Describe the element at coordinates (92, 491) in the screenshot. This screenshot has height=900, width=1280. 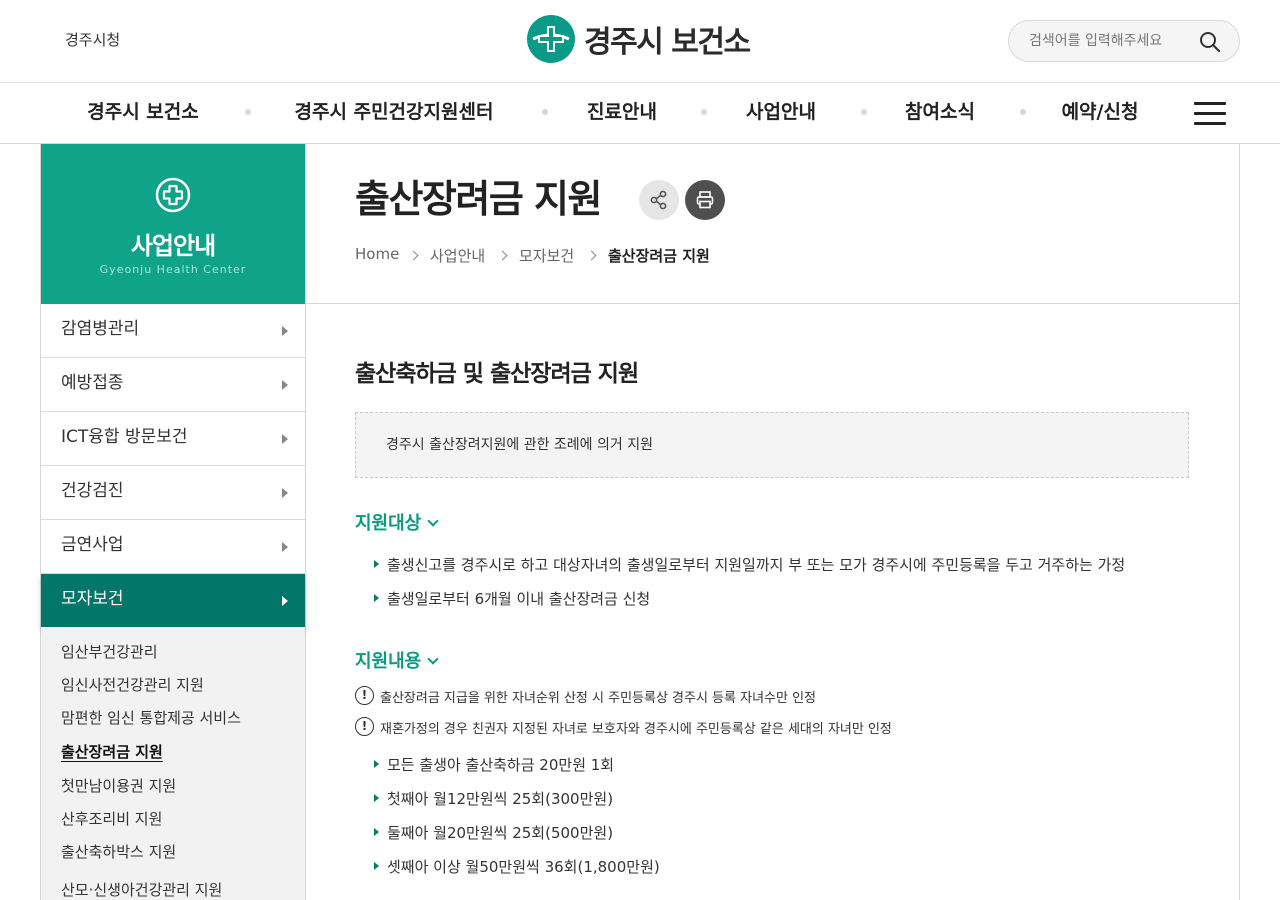
I see `sidebar-item-label: 건강검진` at that location.